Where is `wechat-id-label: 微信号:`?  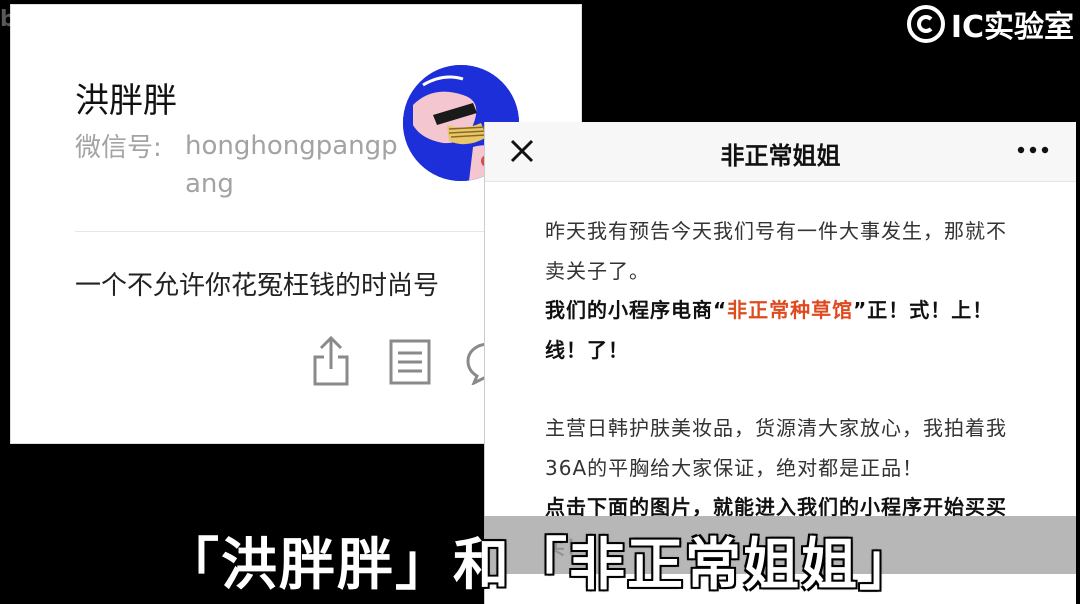 wechat-id-label: 微信号: is located at coordinates (118, 148).